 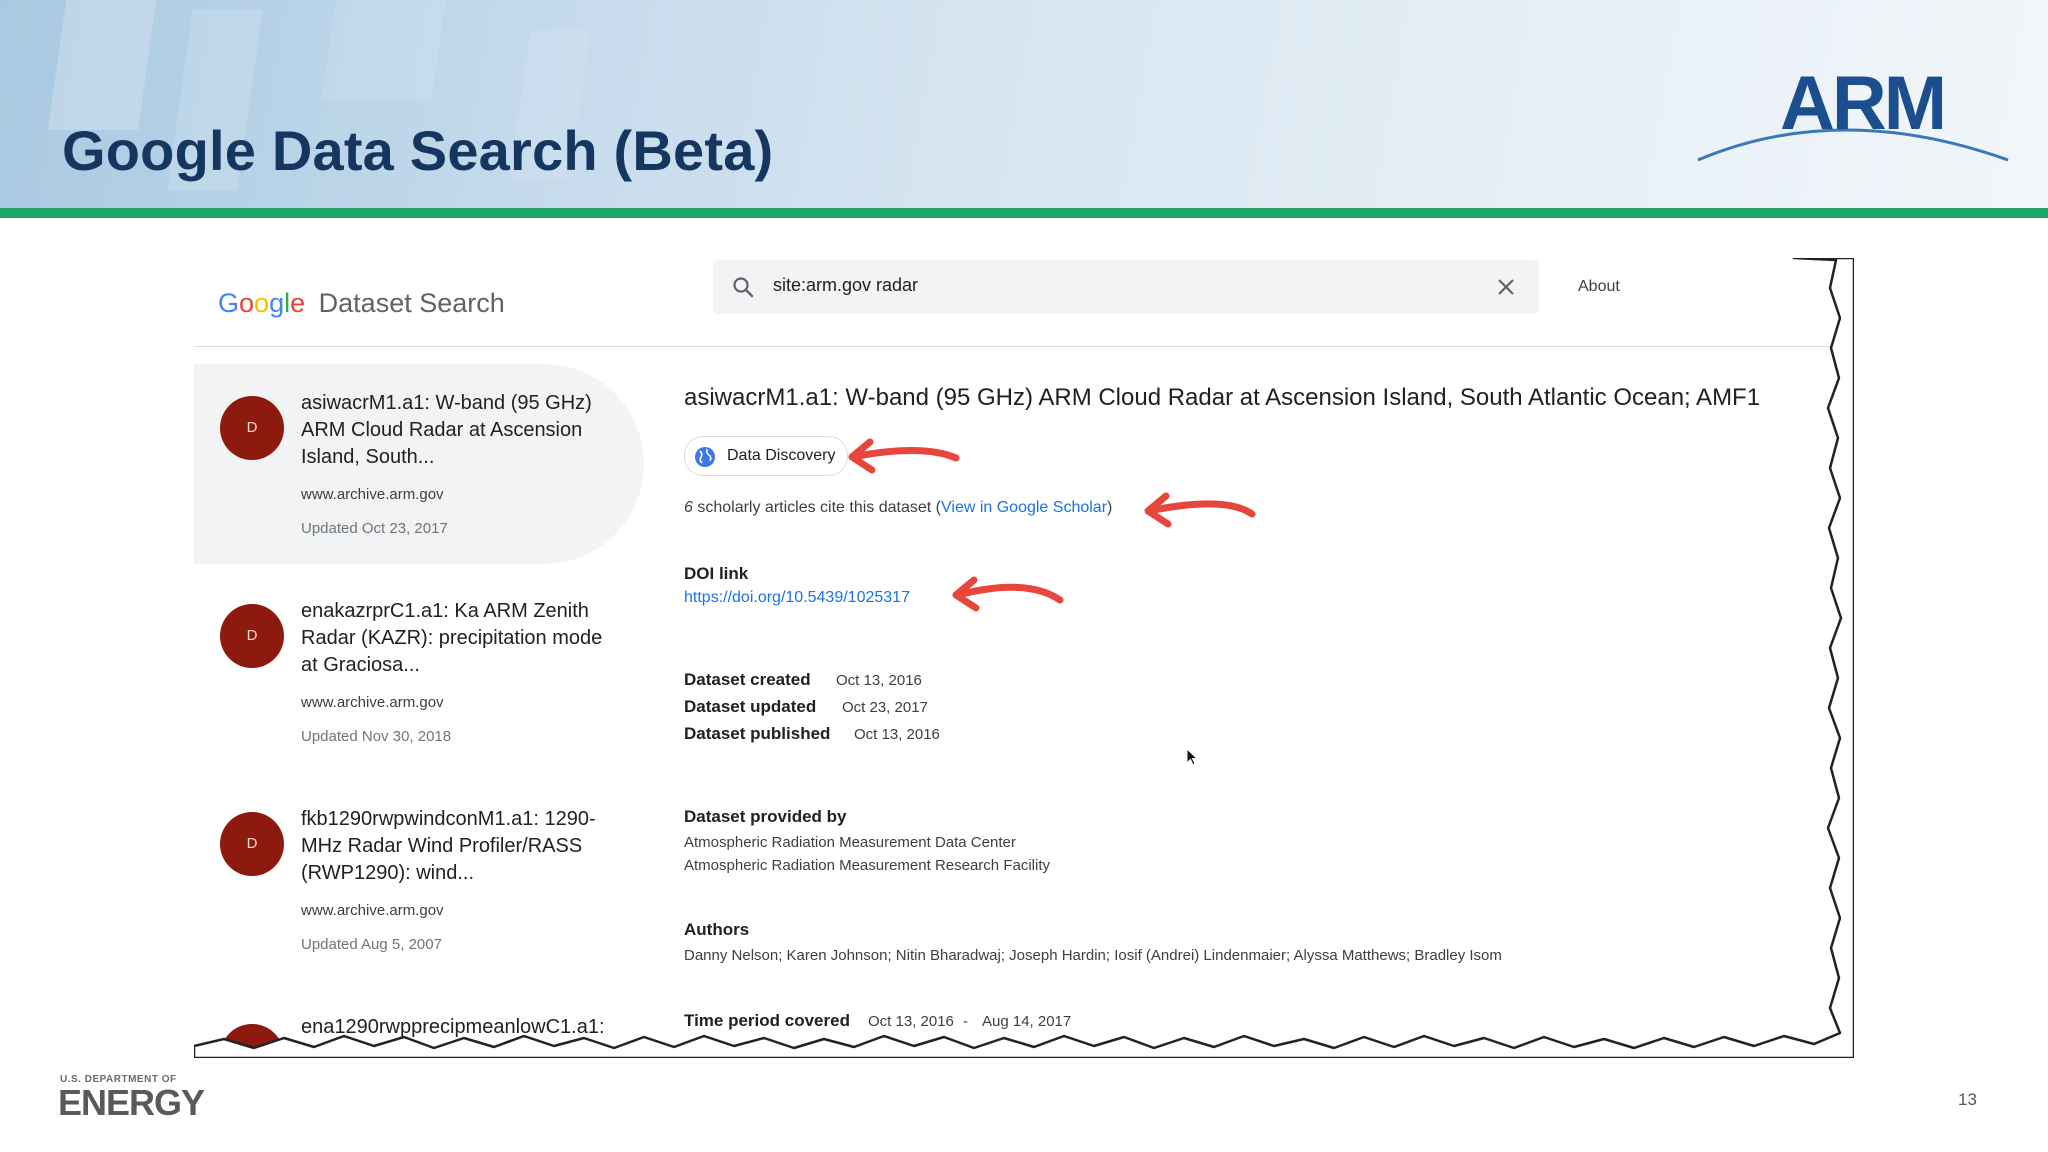 I want to click on logo-letter: g, so click(x=277, y=303).